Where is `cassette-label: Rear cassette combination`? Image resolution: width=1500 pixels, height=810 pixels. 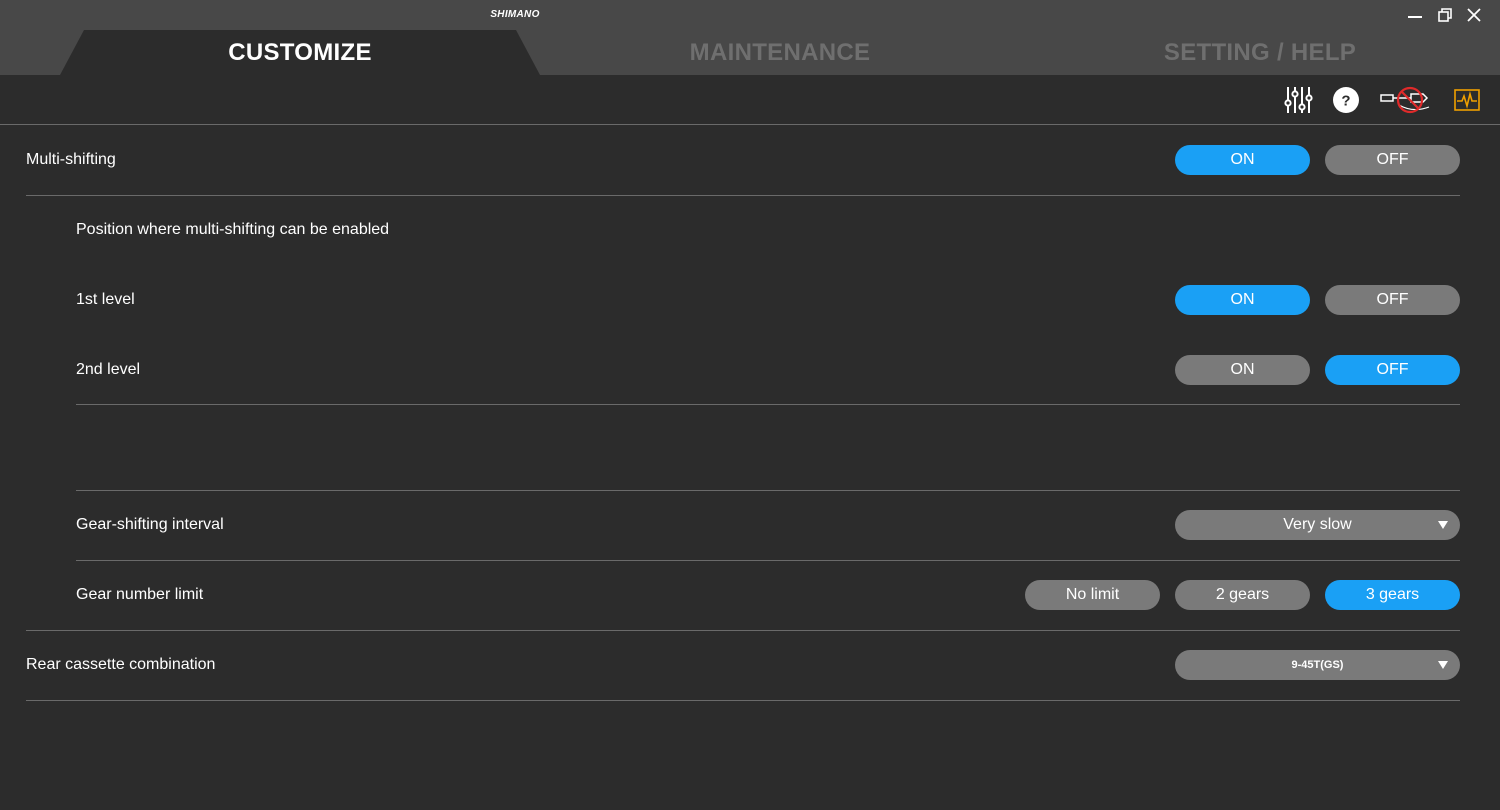 cassette-label: Rear cassette combination is located at coordinates (121, 664).